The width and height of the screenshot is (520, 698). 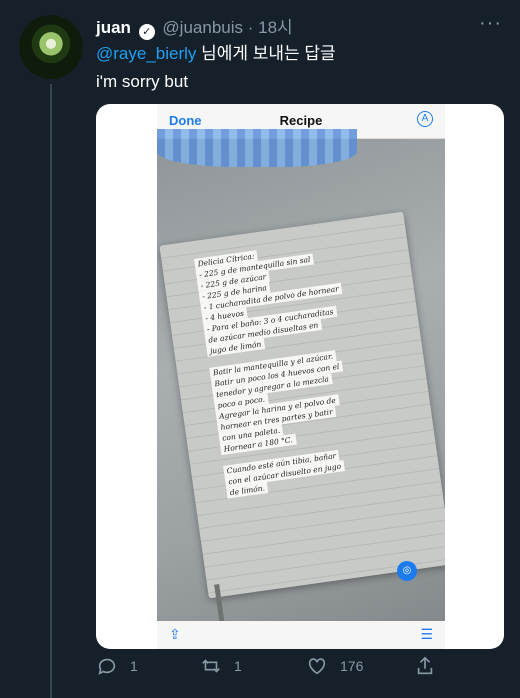 I want to click on list-icon: ☰, so click(x=426, y=634).